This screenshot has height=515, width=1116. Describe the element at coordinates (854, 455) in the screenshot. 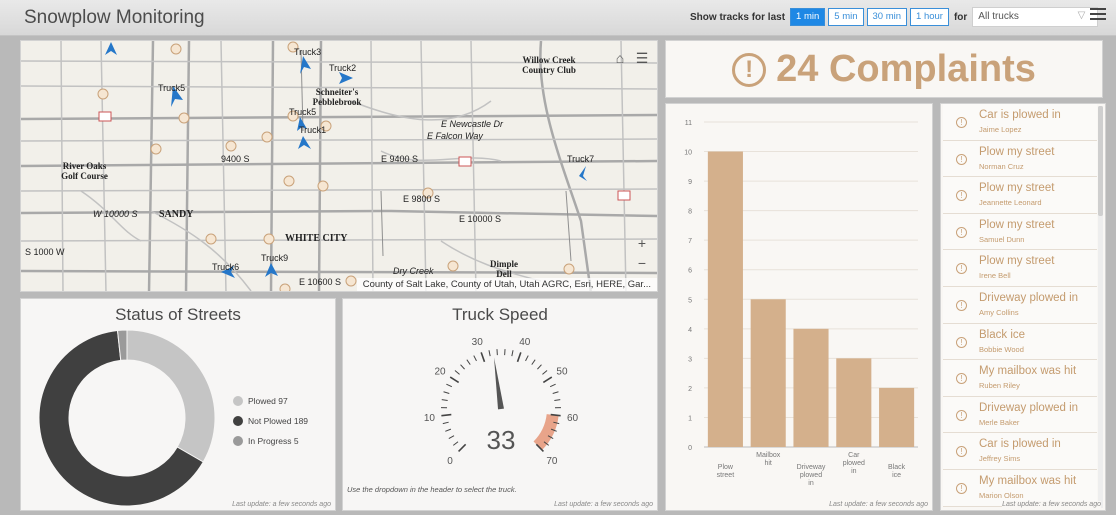

I see `x-tick-label: Car` at that location.